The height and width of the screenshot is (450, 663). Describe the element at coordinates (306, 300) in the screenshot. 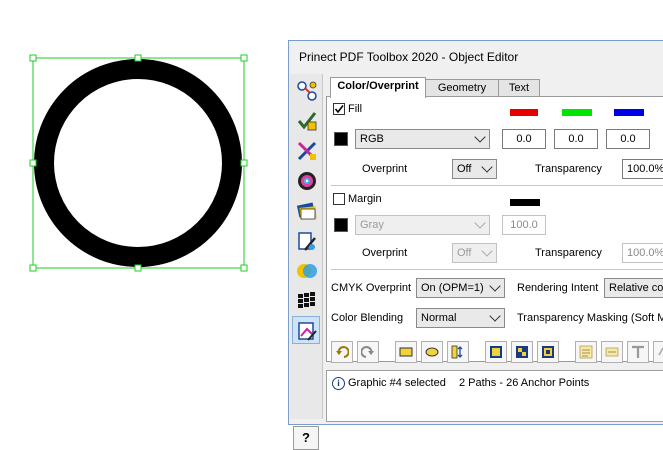

I see `tool-grid-icon` at that location.